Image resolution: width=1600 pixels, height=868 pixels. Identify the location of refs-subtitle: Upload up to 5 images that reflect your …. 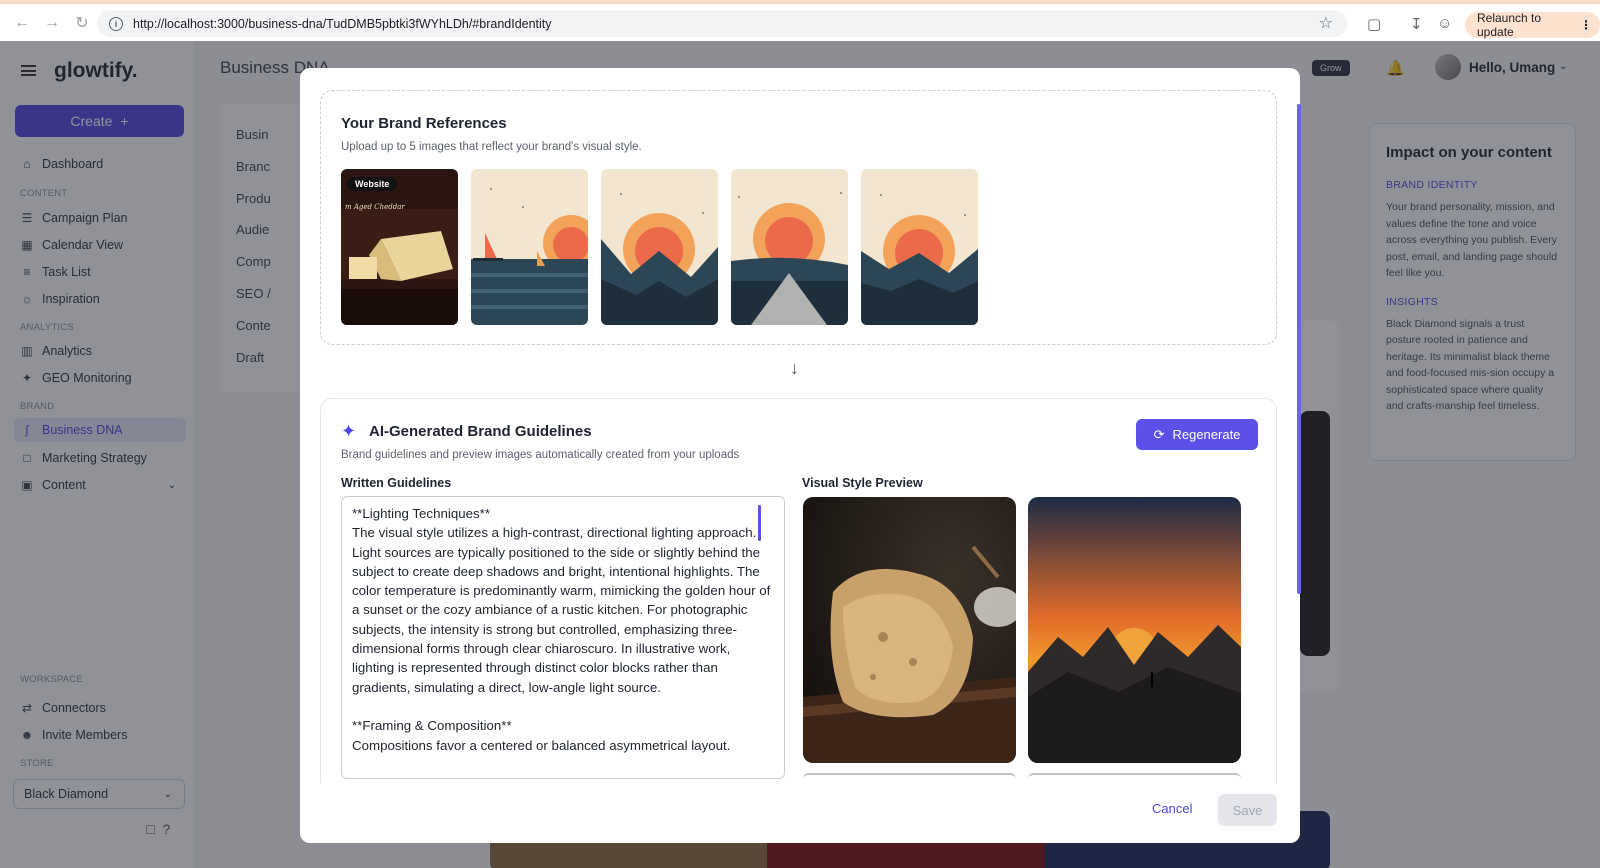
(491, 147).